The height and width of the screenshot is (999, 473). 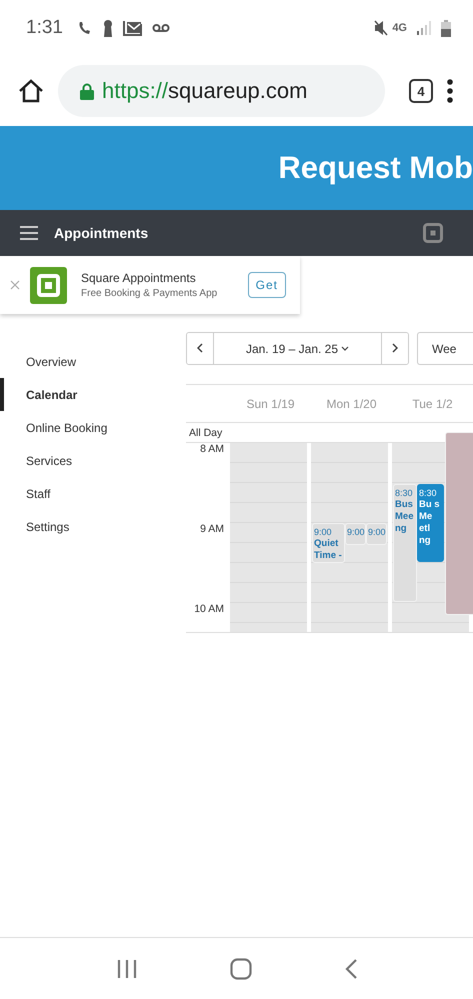 I want to click on hour-label: 8 AM, so click(x=212, y=449).